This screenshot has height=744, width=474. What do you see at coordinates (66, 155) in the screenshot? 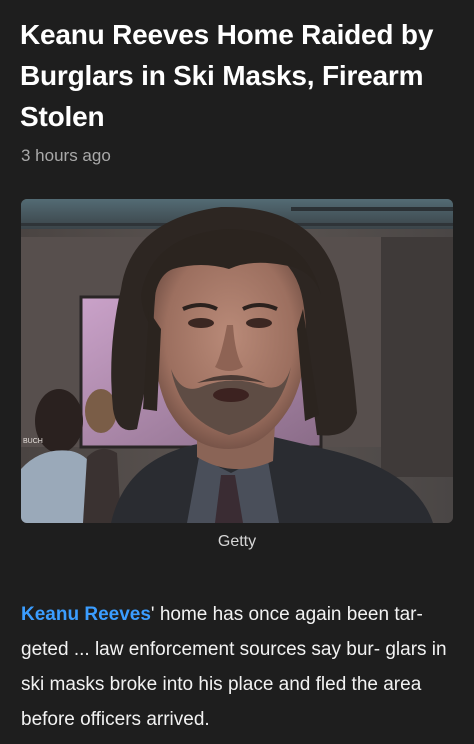
I see `article-timestamp: 3 hours ago` at bounding box center [66, 155].